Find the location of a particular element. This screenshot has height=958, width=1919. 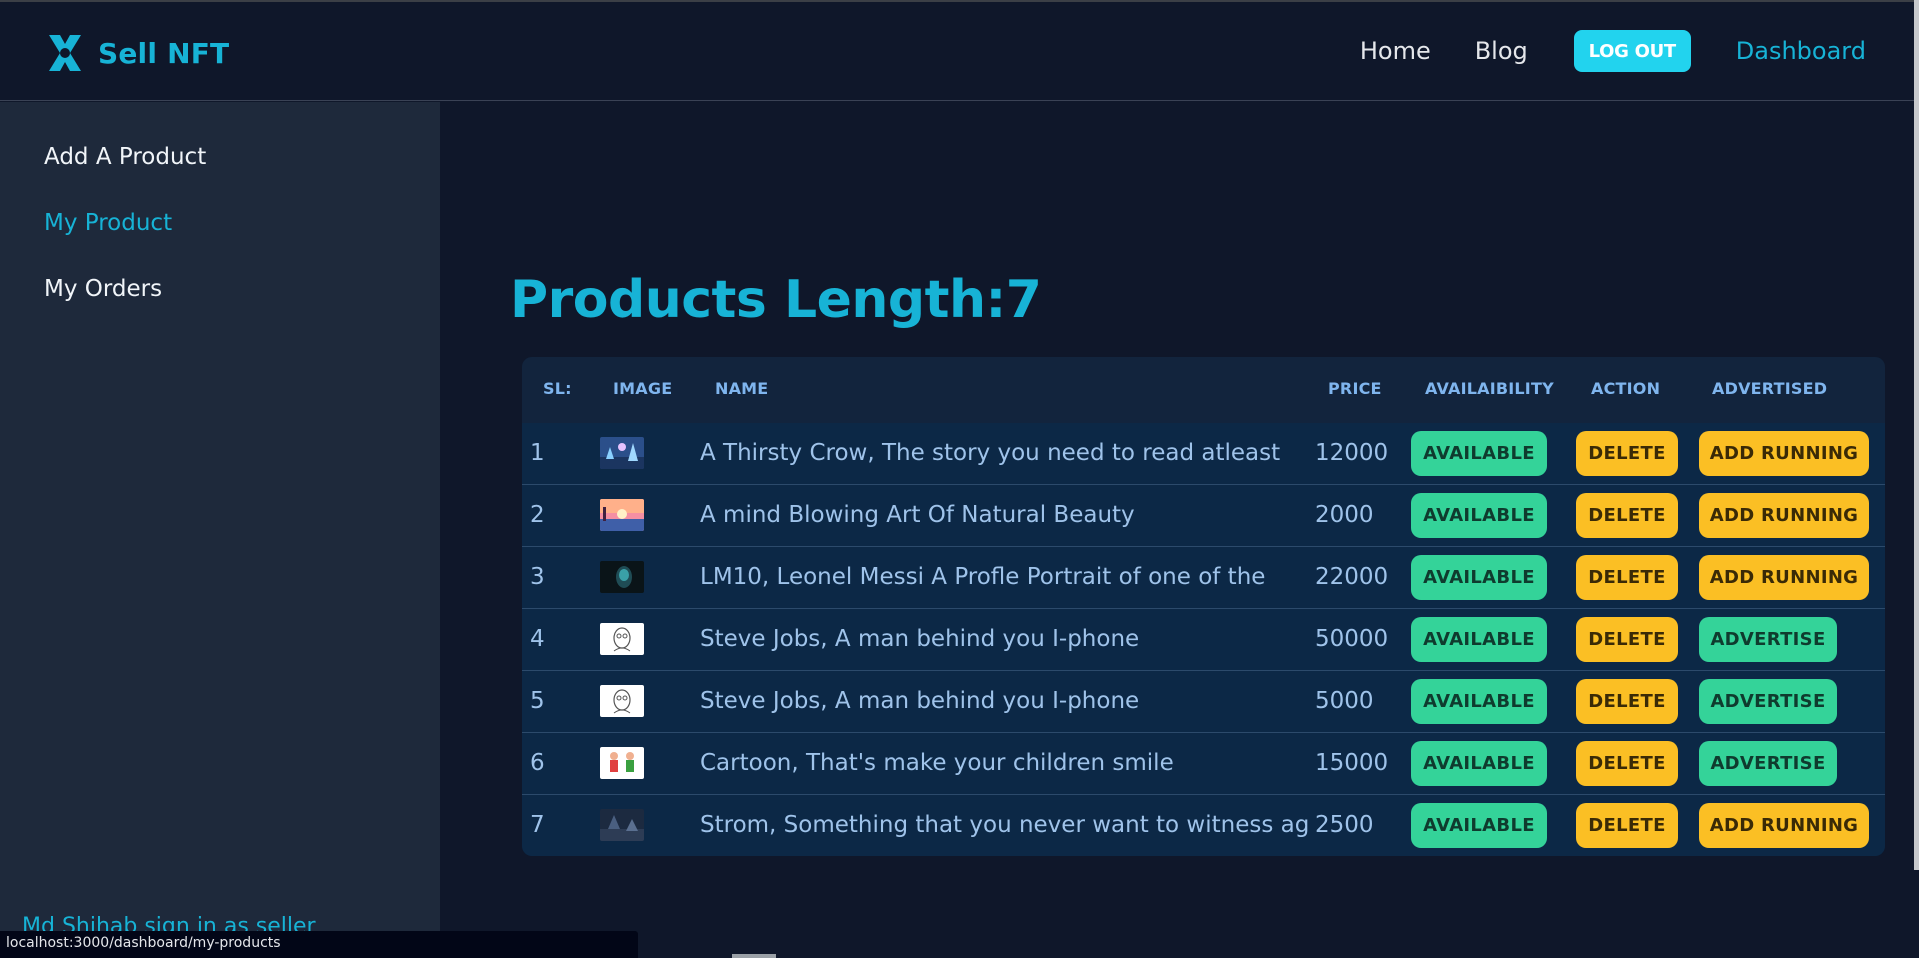

row-sl: 6 is located at coordinates (537, 763).